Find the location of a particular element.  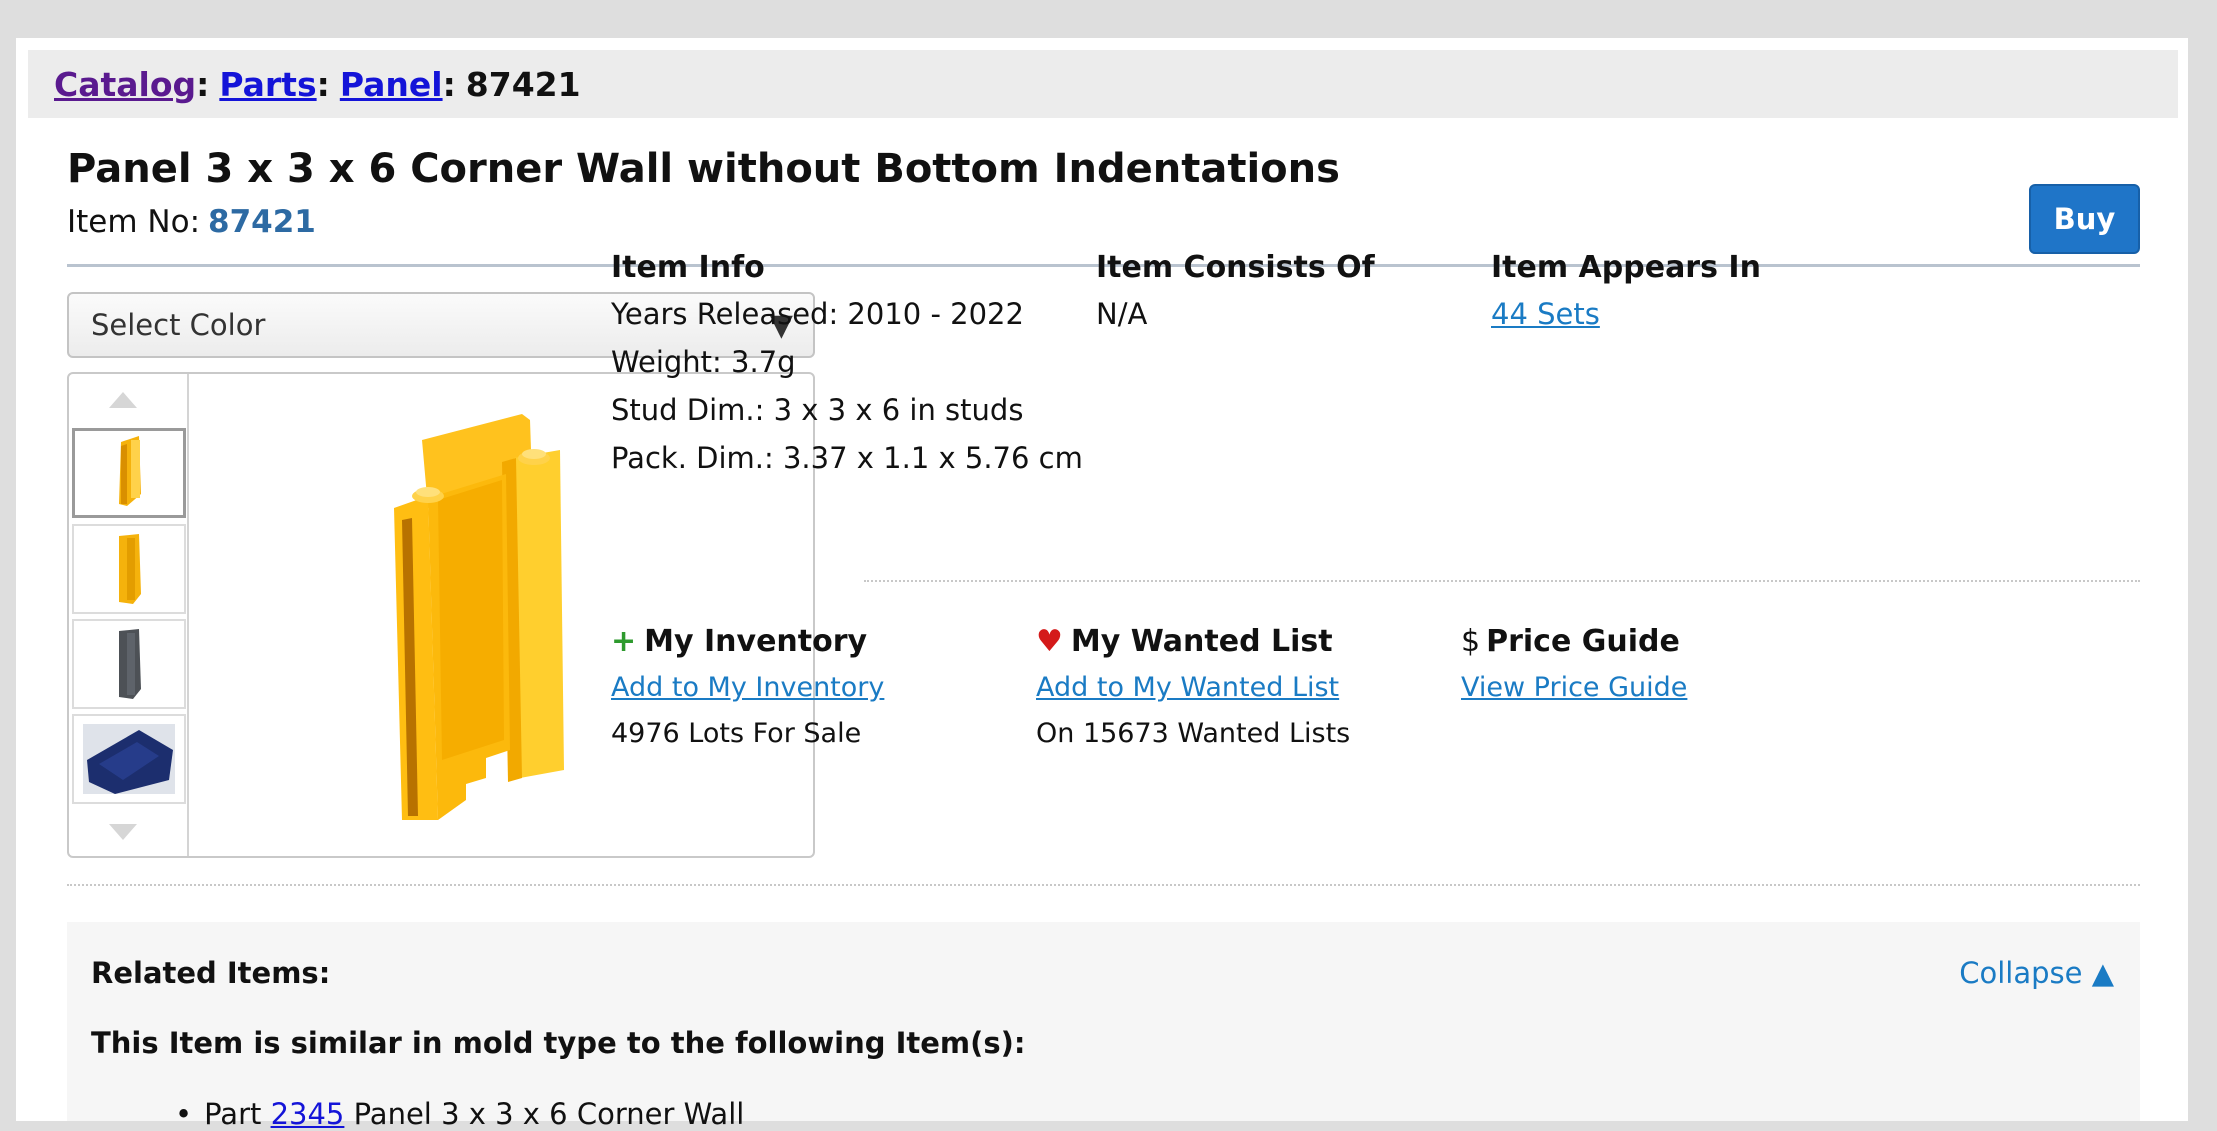

yellow-panel-front-thumb-icon is located at coordinates (130, 471).